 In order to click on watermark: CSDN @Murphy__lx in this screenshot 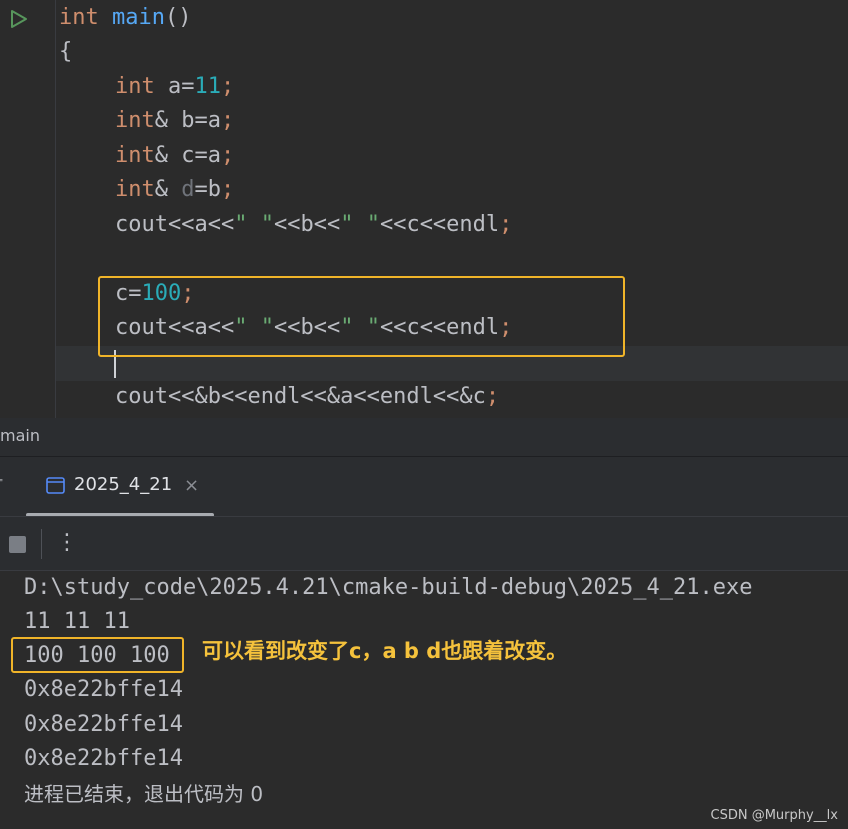, I will do `click(774, 815)`.